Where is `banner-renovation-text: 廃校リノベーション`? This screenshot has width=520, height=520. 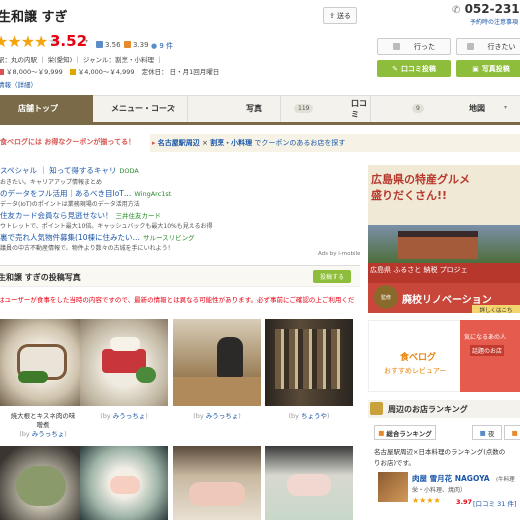 banner-renovation-text: 廃校リノベーション is located at coordinates (447, 300).